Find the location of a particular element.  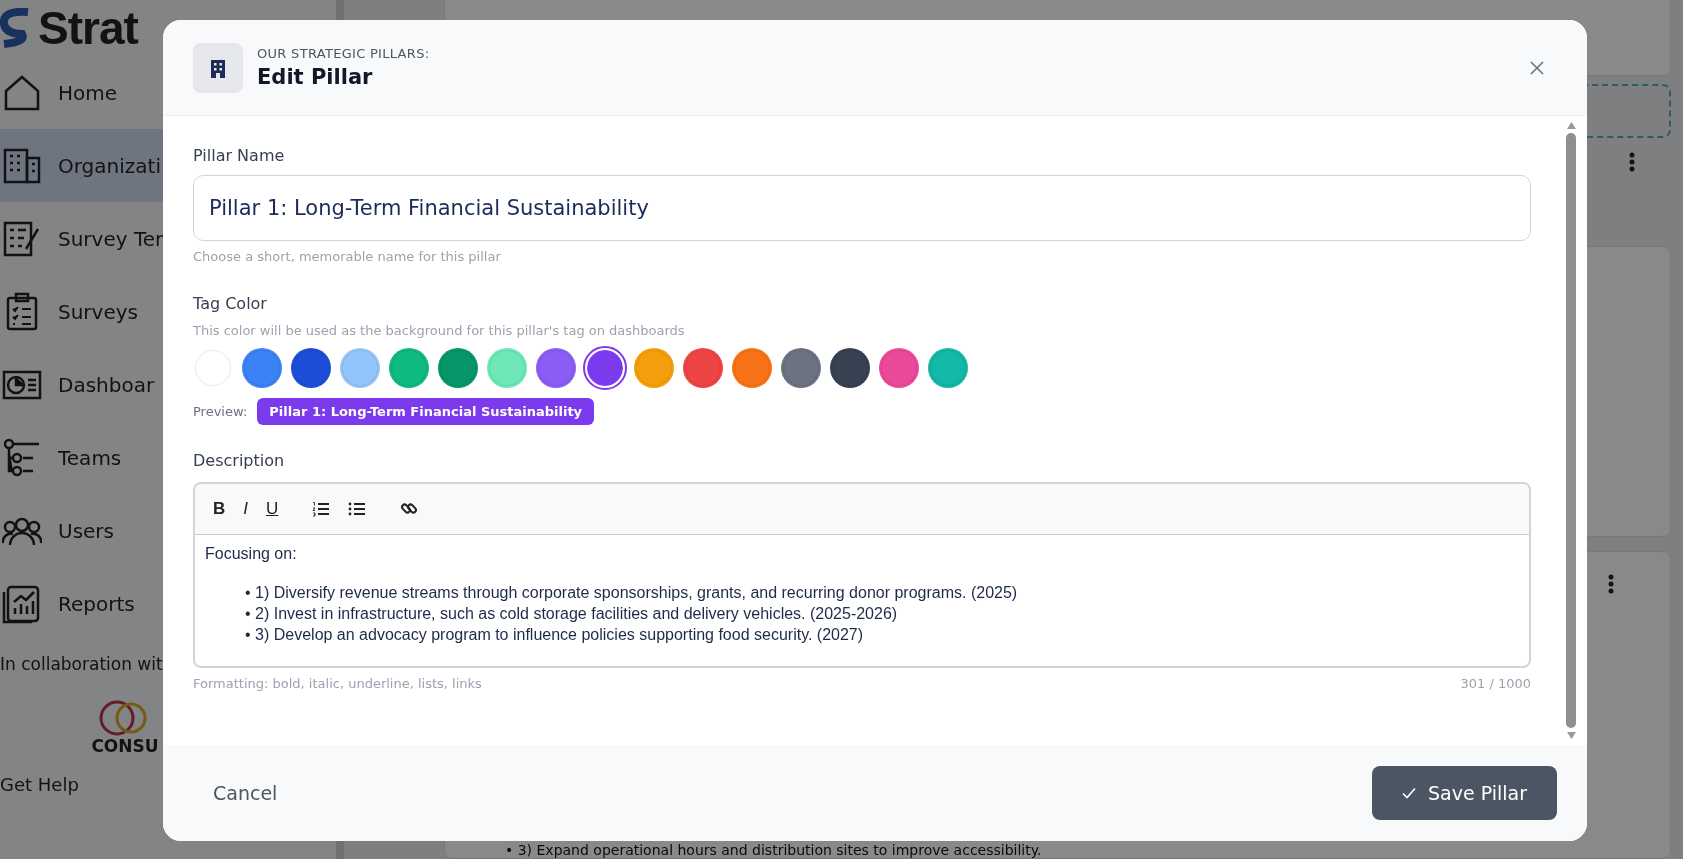

pillar-tag: Pillar 1: Long-Term Financial Sustainability is located at coordinates (426, 411).